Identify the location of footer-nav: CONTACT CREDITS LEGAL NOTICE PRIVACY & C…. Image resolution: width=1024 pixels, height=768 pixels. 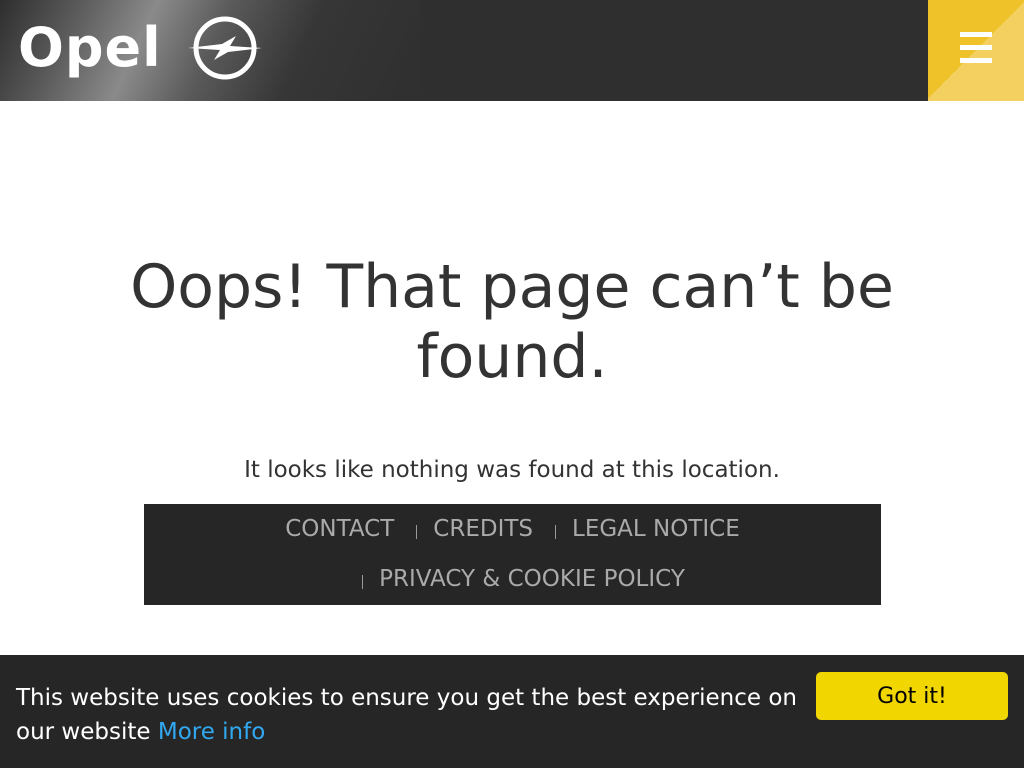
(512, 554).